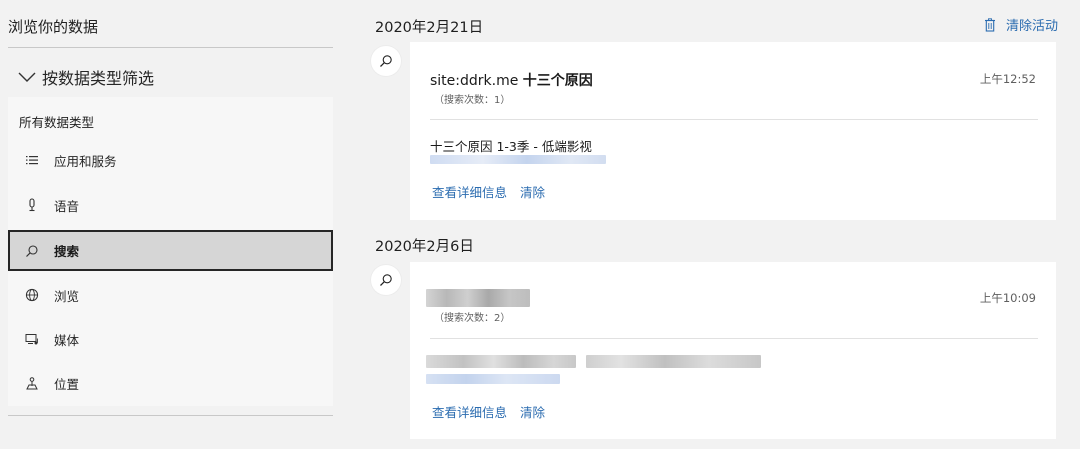 The height and width of the screenshot is (449, 1080). What do you see at coordinates (32, 295) in the screenshot?
I see `globe-icon` at bounding box center [32, 295].